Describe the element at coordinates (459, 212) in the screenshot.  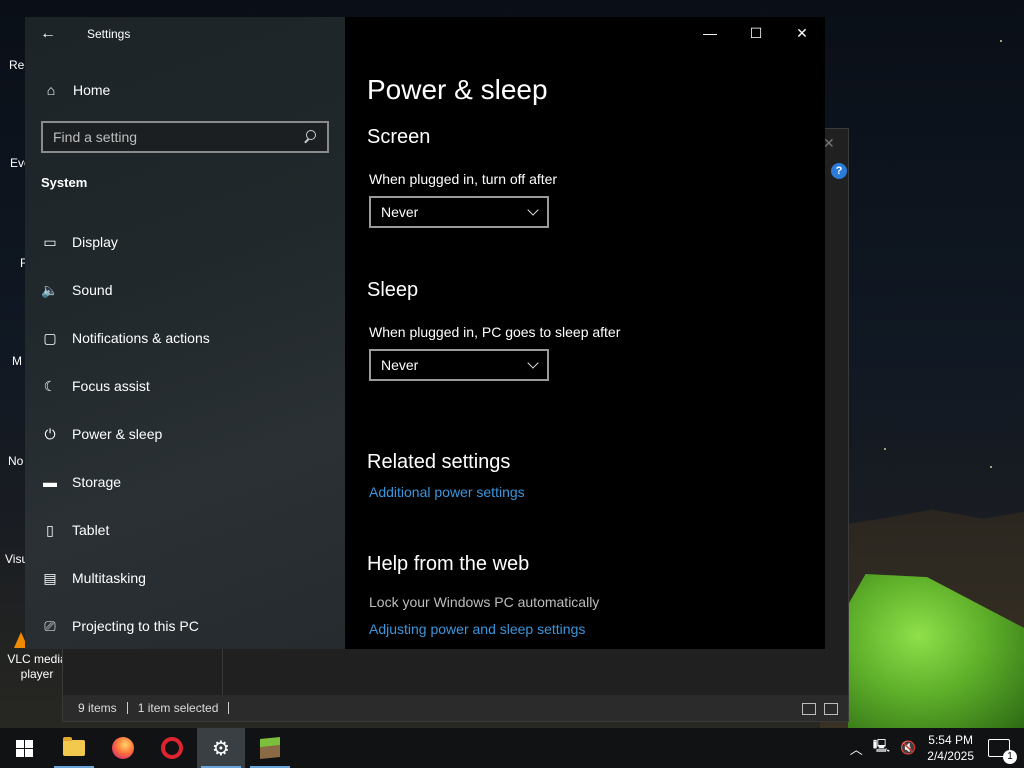
I see `screen-timeout-dropdown: Never` at that location.